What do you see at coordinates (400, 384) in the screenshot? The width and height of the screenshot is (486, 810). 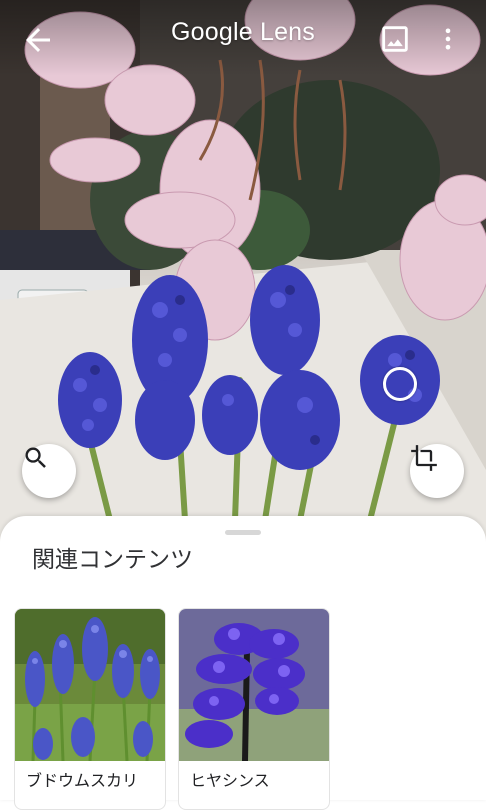 I see `focus-point-marker` at bounding box center [400, 384].